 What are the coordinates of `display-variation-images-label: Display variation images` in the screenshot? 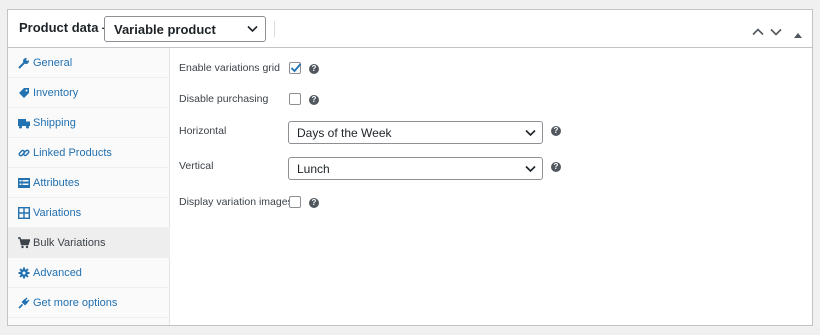 It's located at (236, 202).